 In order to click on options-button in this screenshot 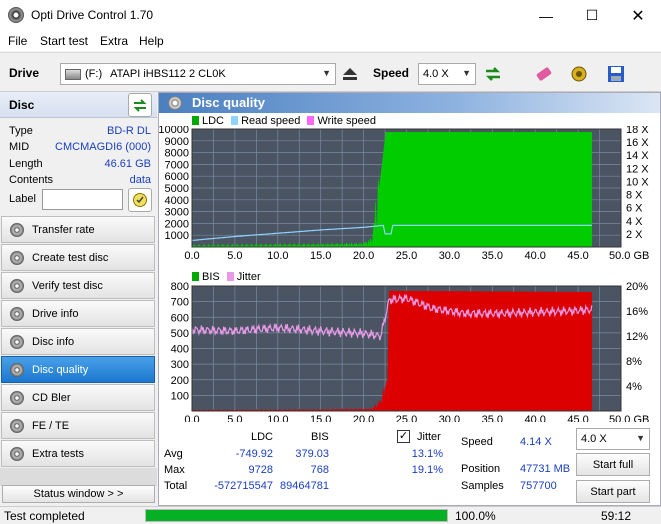, I will do `click(579, 74)`.